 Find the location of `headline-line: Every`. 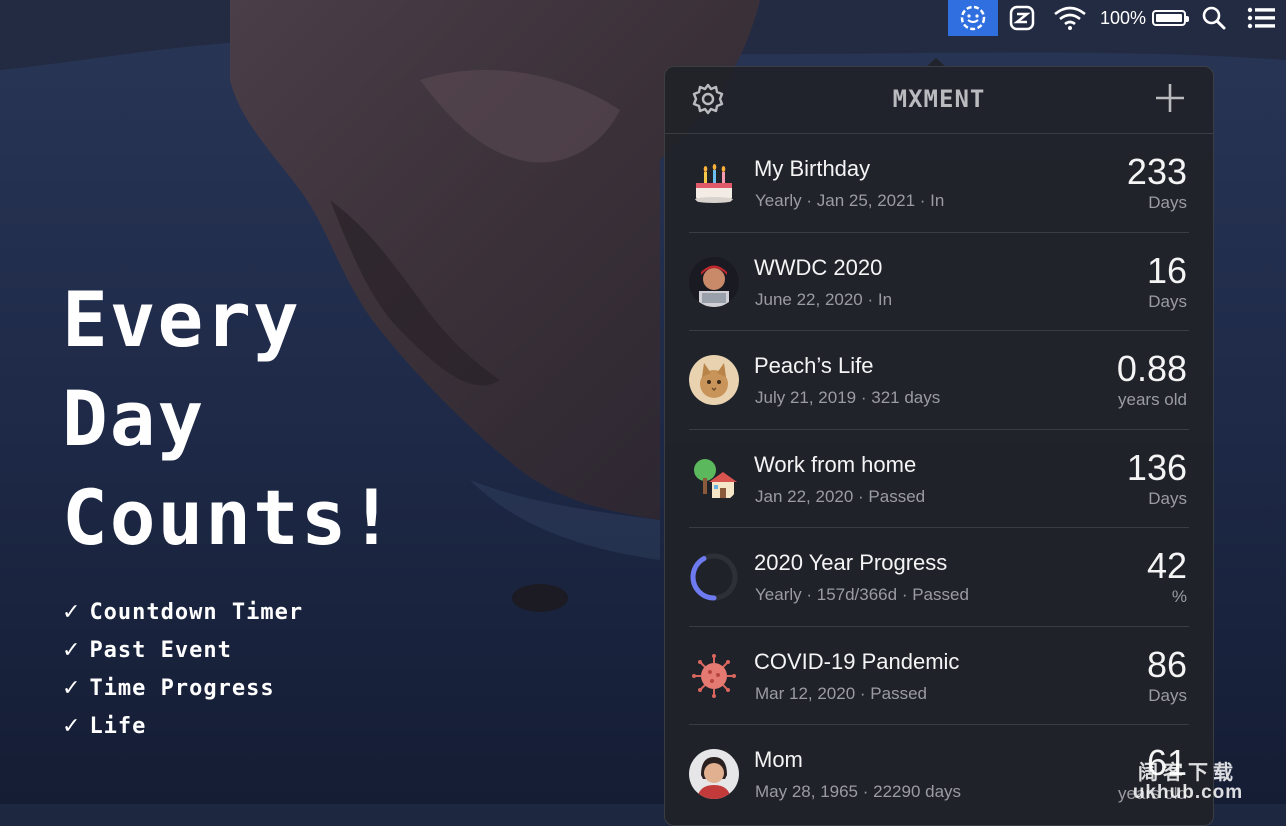

headline-line: Every is located at coordinates (181, 319).